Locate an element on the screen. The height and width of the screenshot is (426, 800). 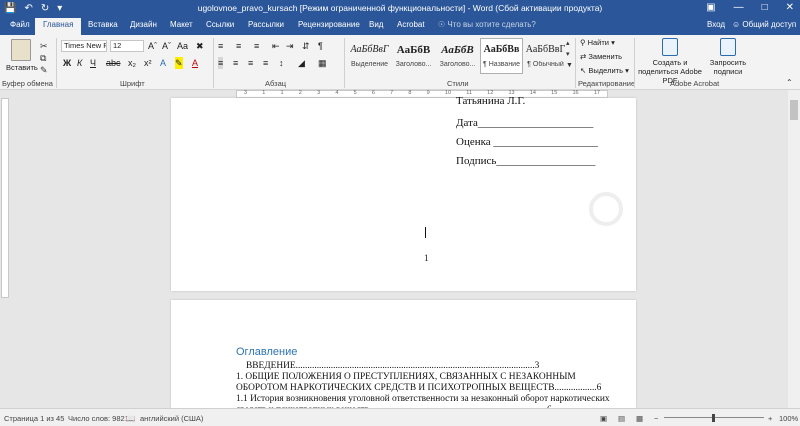
style-normal: АаБбВвГ ¶ Обычный is located at coordinates (545, 56).